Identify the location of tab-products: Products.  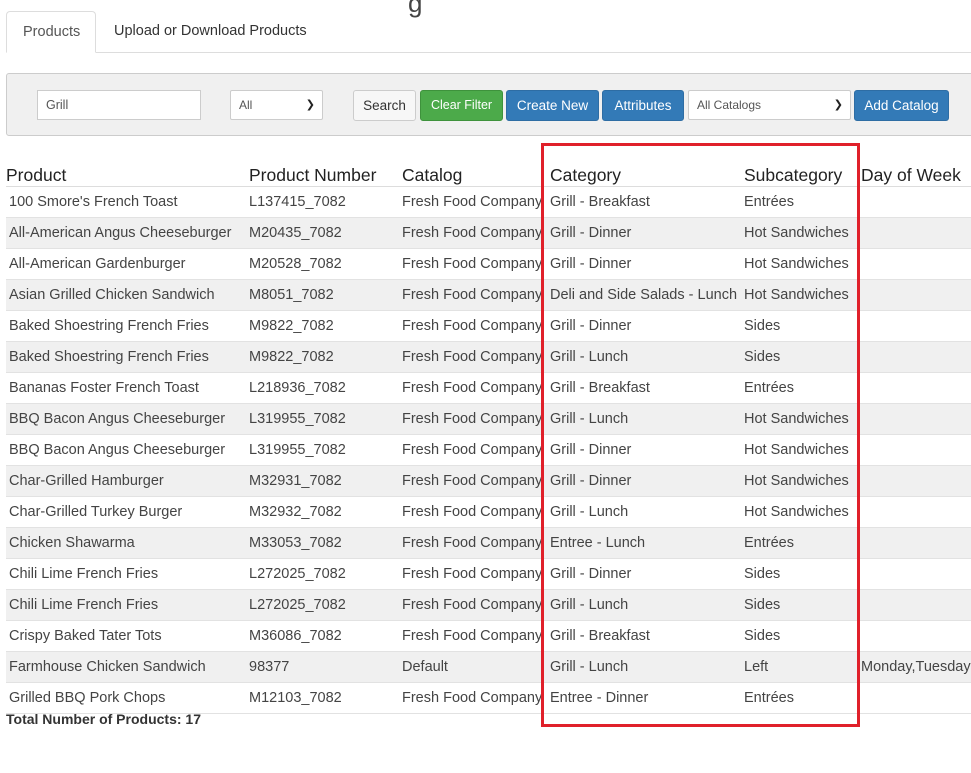
(51, 32).